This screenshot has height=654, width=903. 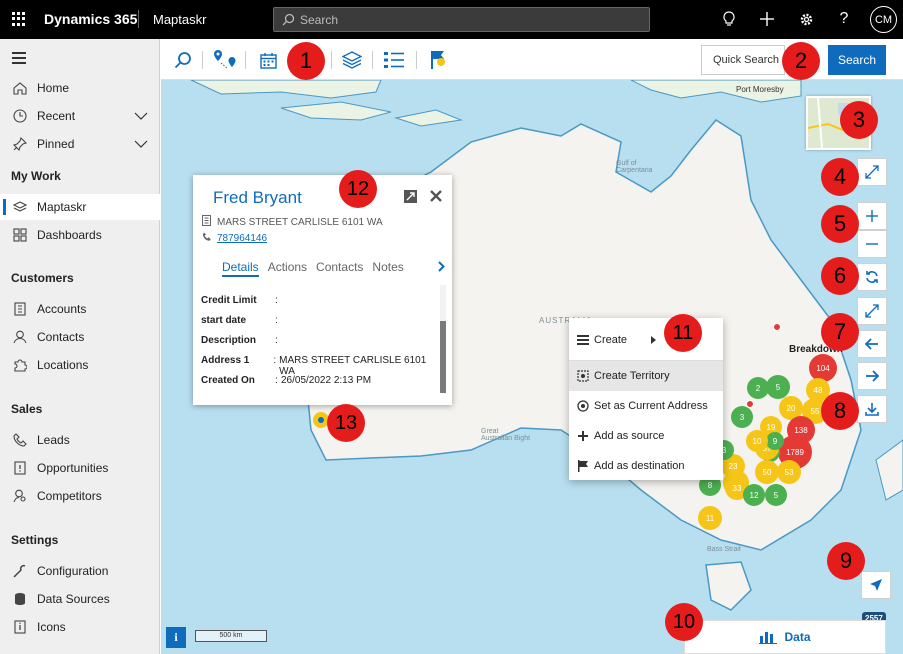 I want to click on nav-item-locations: Locations, so click(x=80, y=365).